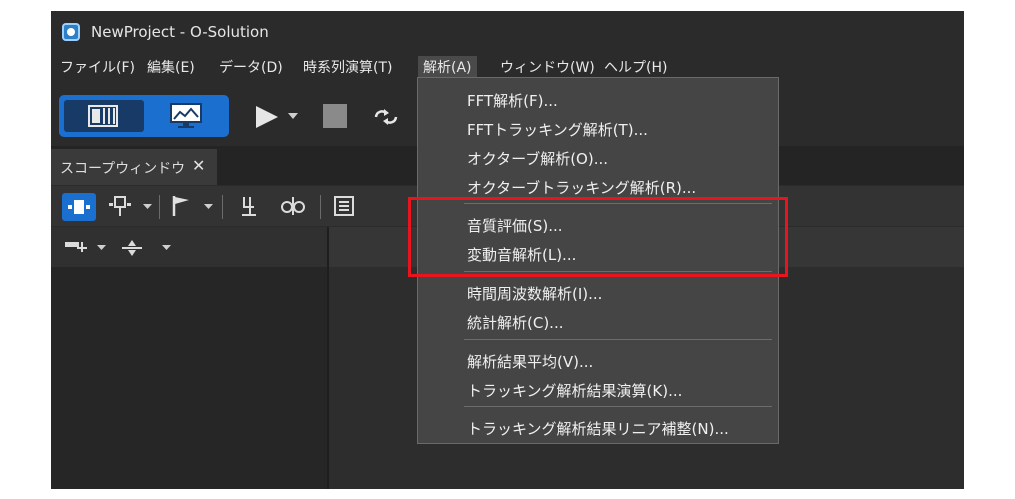  I want to click on cursor-icon, so click(120, 206).